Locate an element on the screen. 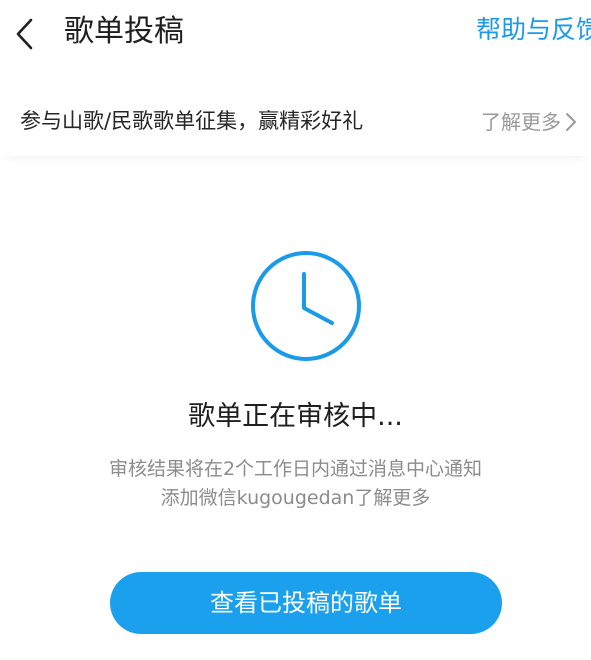 The image size is (591, 660). review-status-description: 审核结果将在2个工作日内通过消息中心通知 is located at coordinates (295, 469).